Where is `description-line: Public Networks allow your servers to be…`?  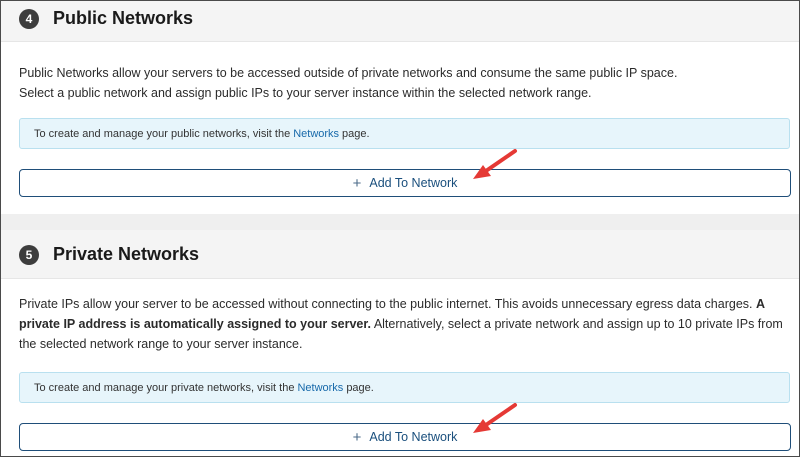
description-line: Public Networks allow your servers to be… is located at coordinates (348, 73).